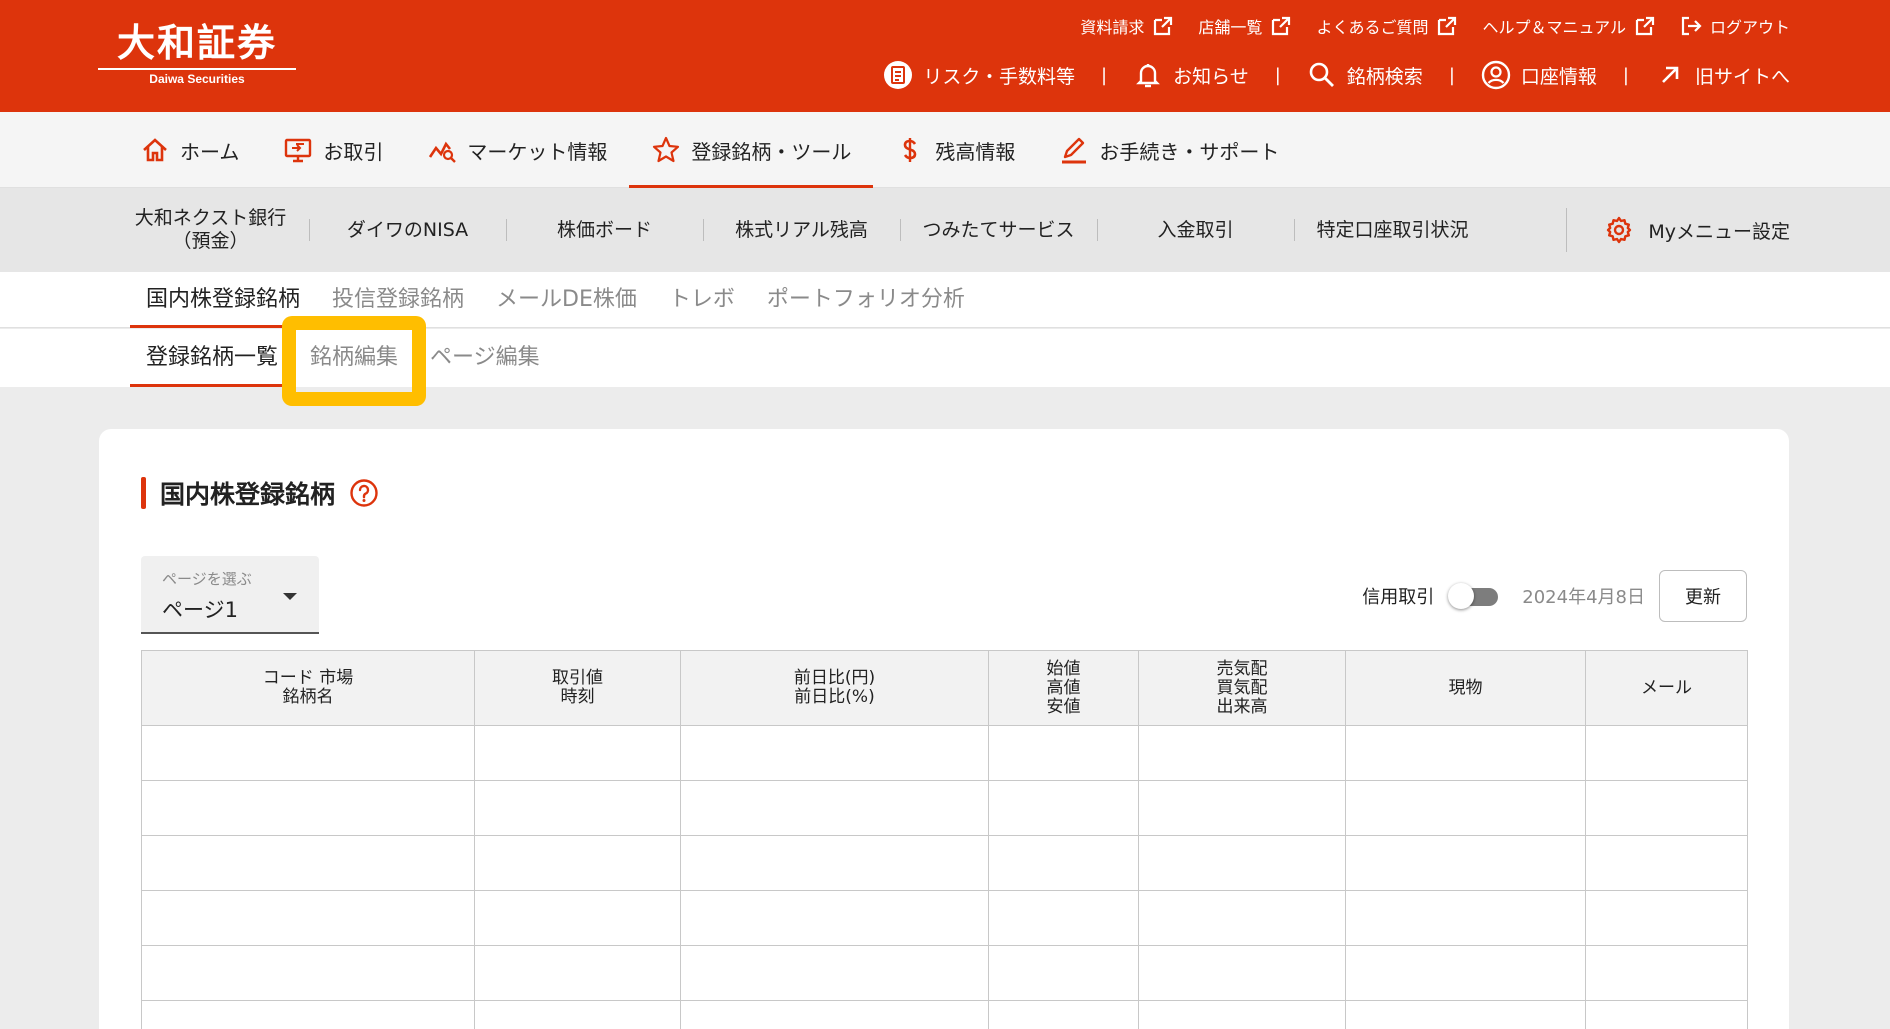 The height and width of the screenshot is (1029, 1890). What do you see at coordinates (1365, 75) in the screenshot?
I see `header-link-stock-search: 銘柄検索` at bounding box center [1365, 75].